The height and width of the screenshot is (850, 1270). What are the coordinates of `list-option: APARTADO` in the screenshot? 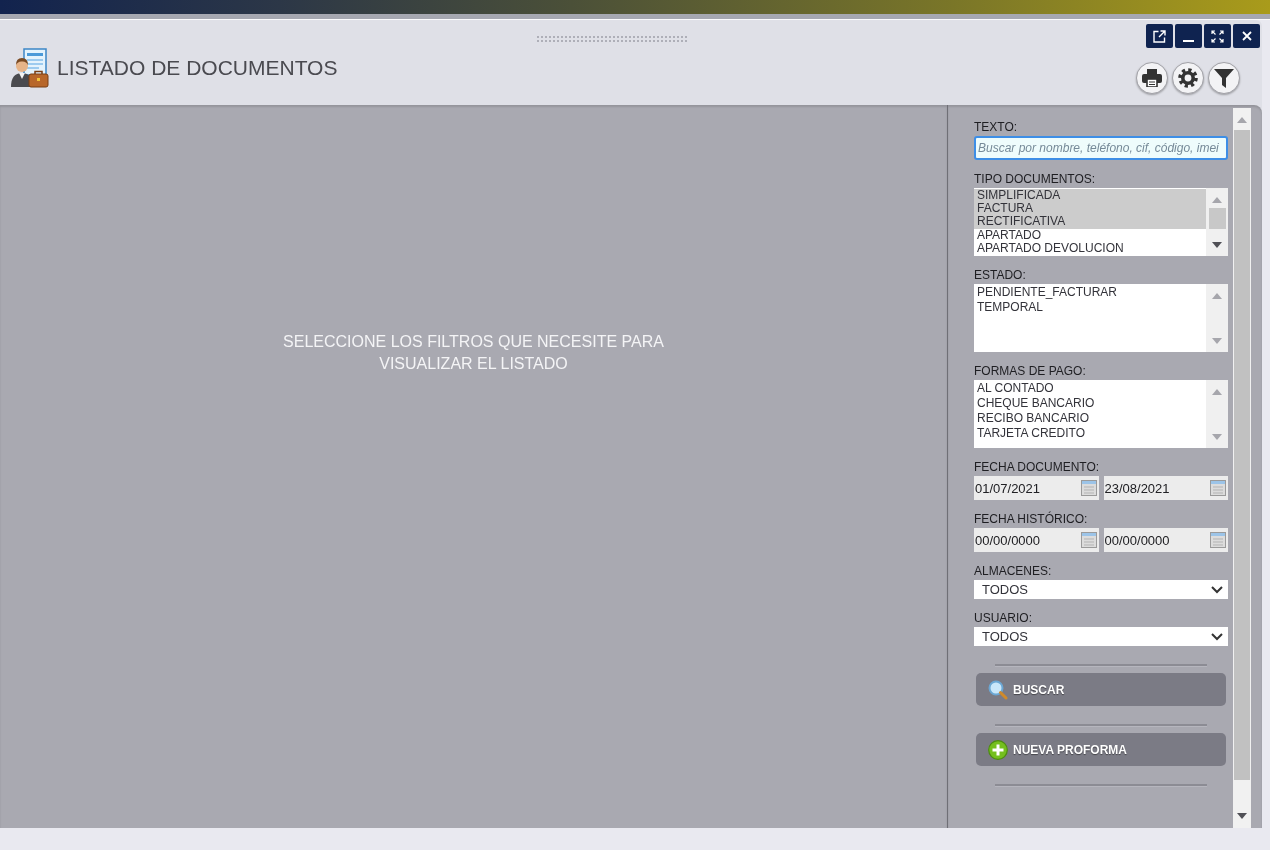 It's located at (1090, 235).